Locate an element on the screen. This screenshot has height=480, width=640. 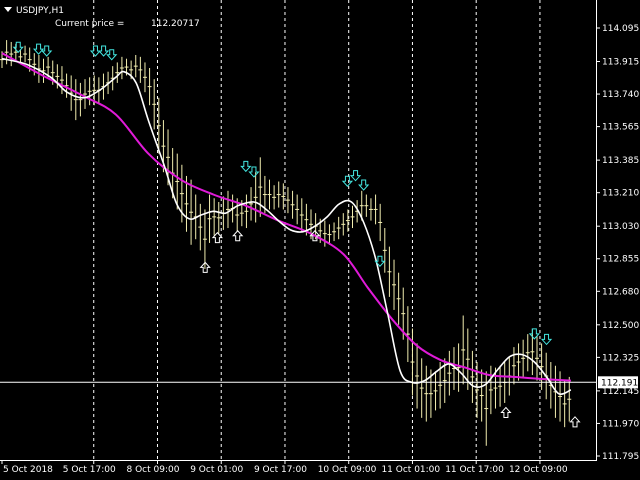
y-tick-label: 113.740 is located at coordinates (620, 95).